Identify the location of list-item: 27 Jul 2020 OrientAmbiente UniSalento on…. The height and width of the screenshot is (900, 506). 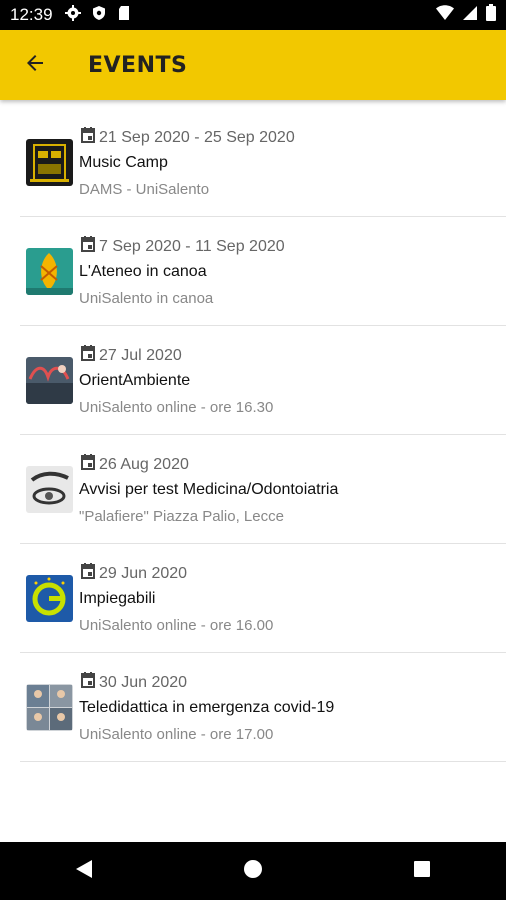
(263, 380).